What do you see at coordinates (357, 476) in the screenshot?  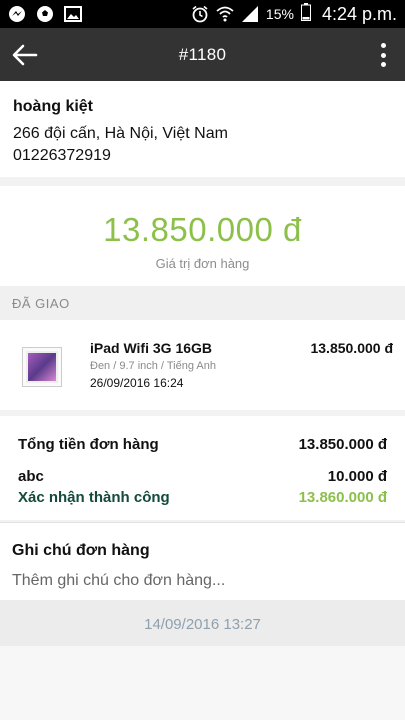 I see `extra-fee-value: 10.000 đ` at bounding box center [357, 476].